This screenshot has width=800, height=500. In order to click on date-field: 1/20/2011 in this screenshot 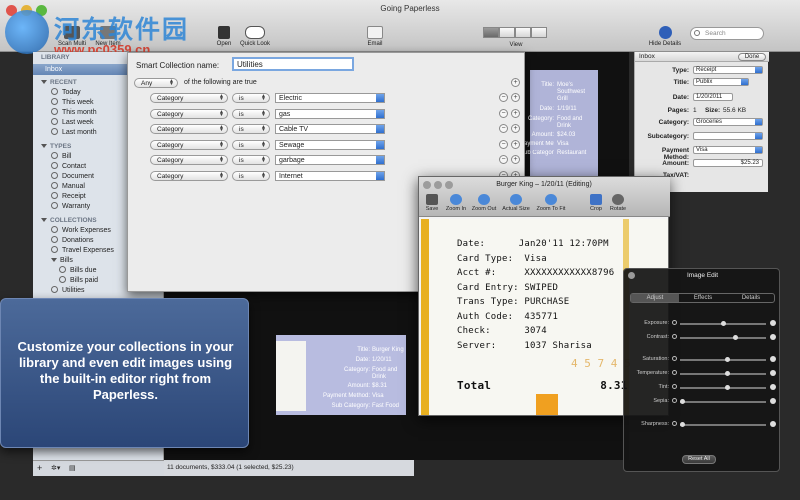, I will do `click(713, 97)`.